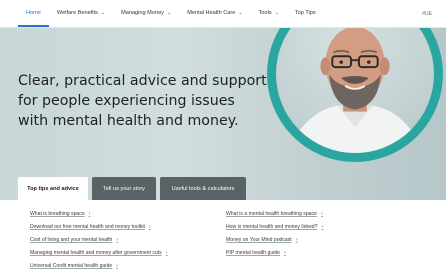 The image size is (446, 276). I want to click on link-breathing-space: What is breathing space ›, so click(60, 214).